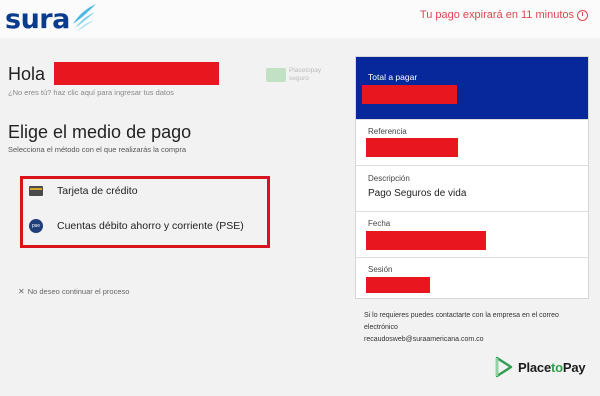 The width and height of the screenshot is (600, 396). I want to click on total-section: Total a pagar, so click(472, 88).